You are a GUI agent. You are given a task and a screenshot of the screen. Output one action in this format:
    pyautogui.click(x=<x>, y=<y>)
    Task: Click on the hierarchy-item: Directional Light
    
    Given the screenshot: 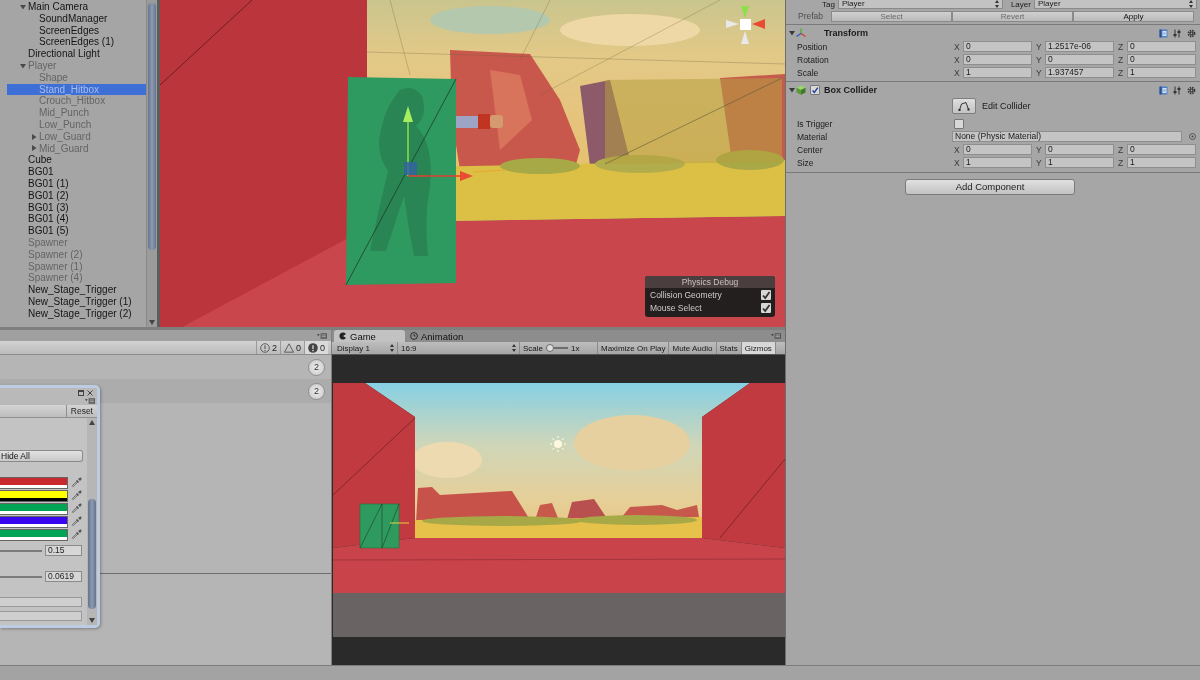 What is the action you would take?
    pyautogui.click(x=76, y=54)
    